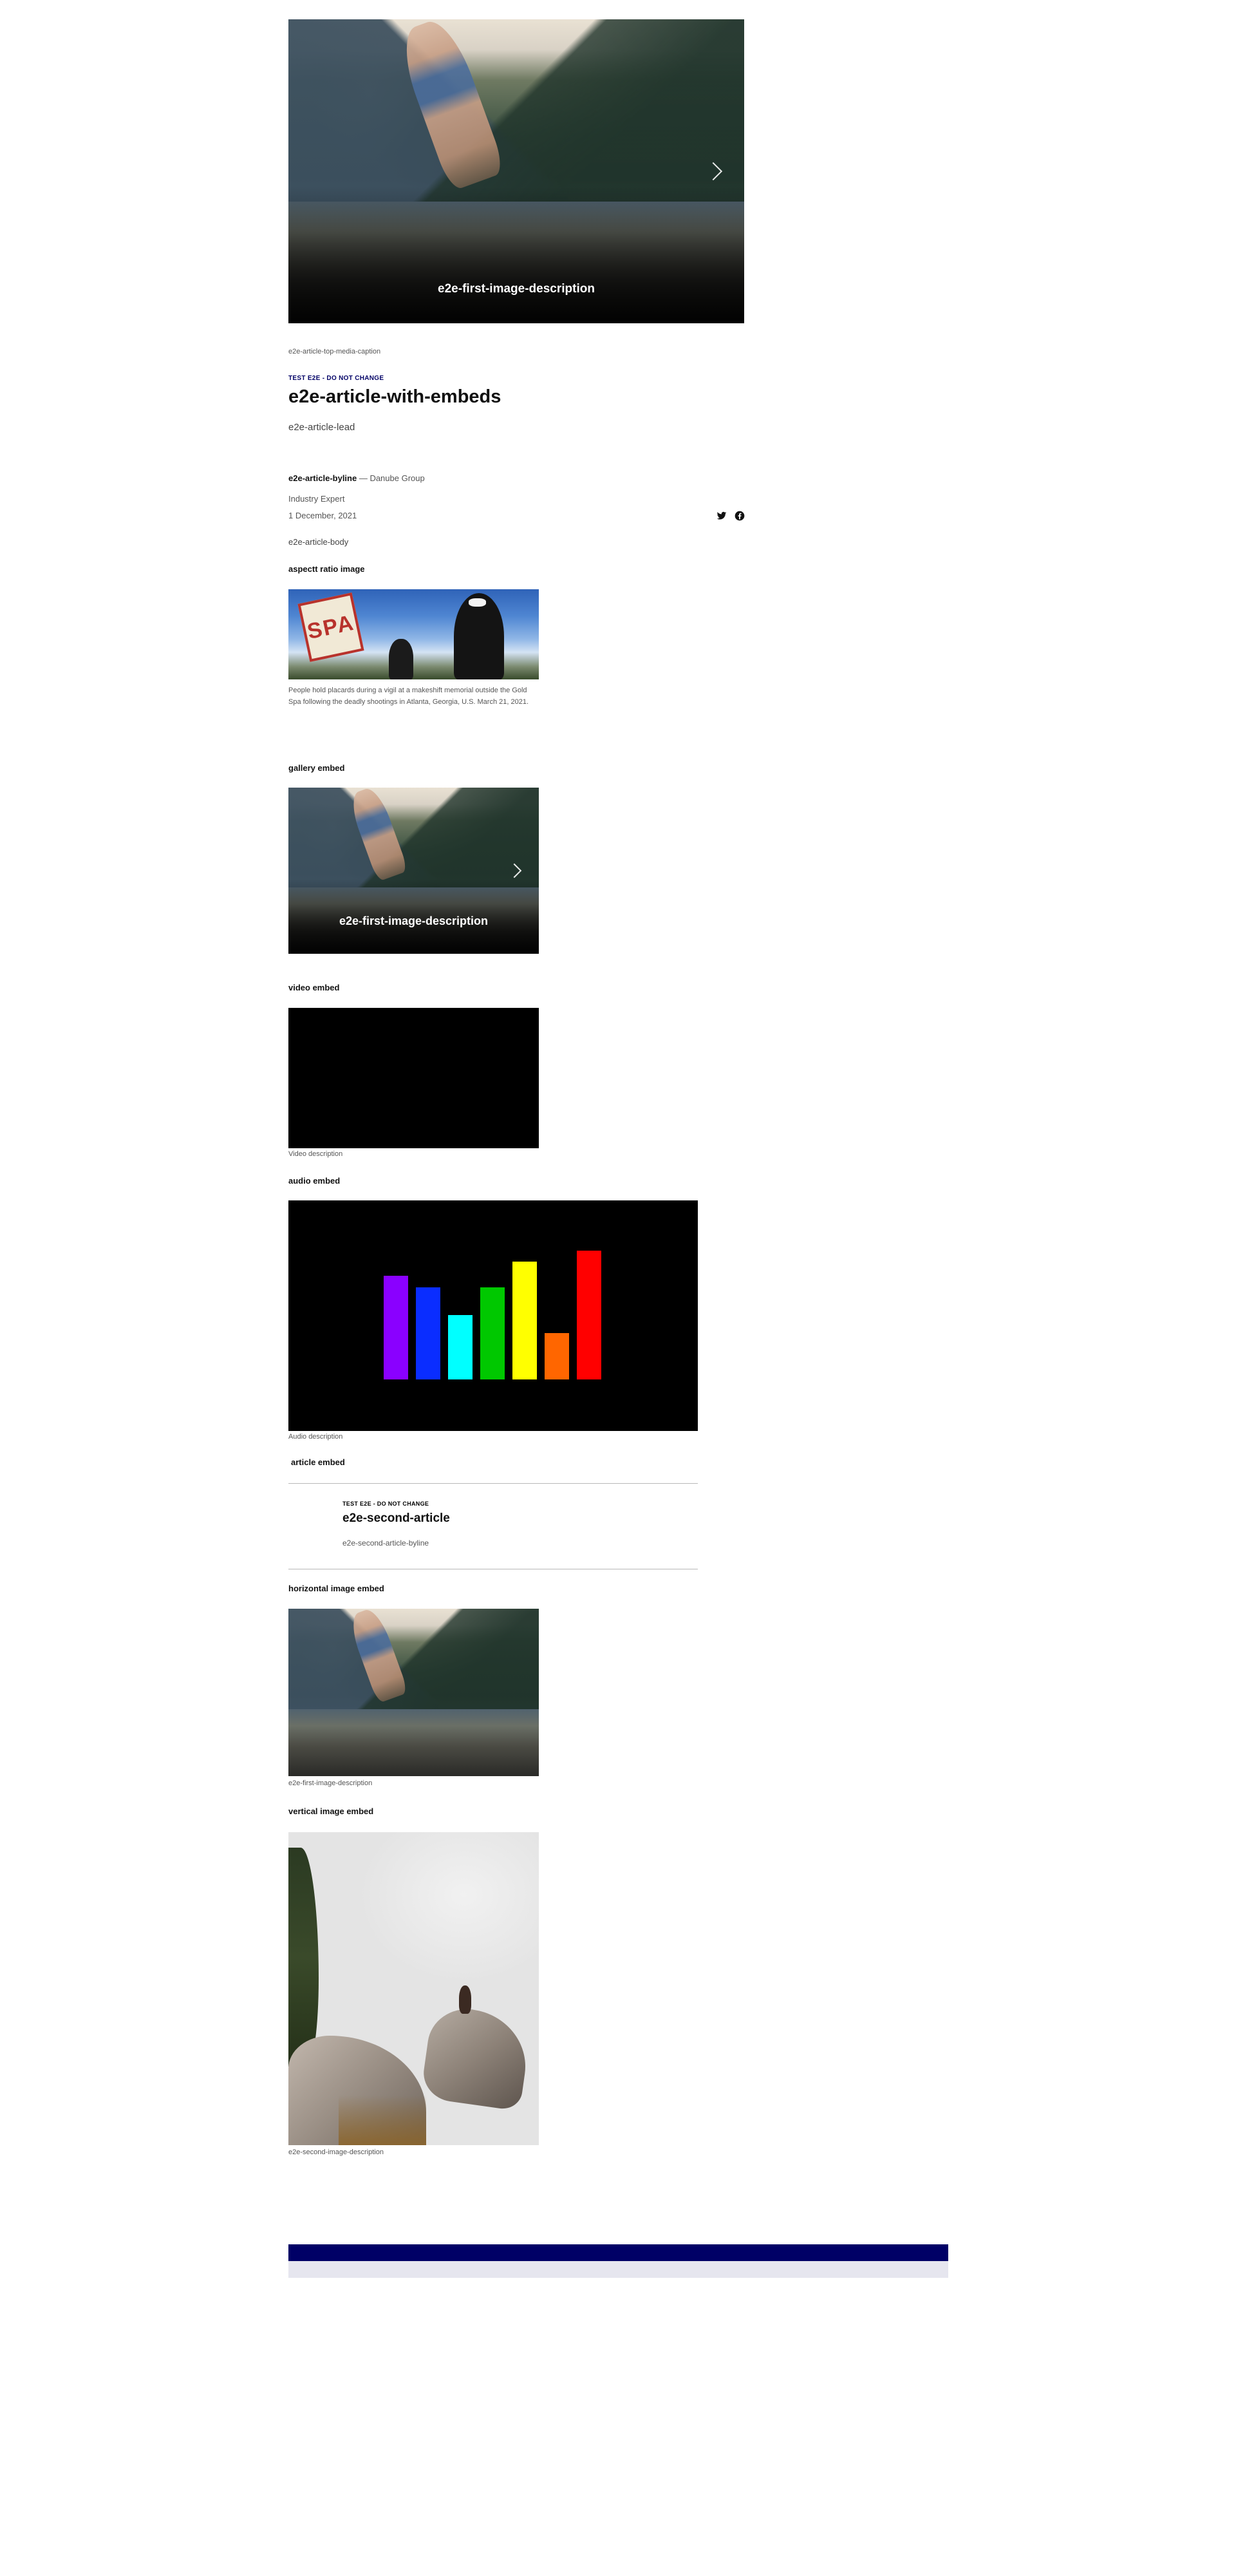 This screenshot has height=2576, width=1236. Describe the element at coordinates (516, 289) in the screenshot. I see `hero-caption: e2e-first-image-description` at that location.